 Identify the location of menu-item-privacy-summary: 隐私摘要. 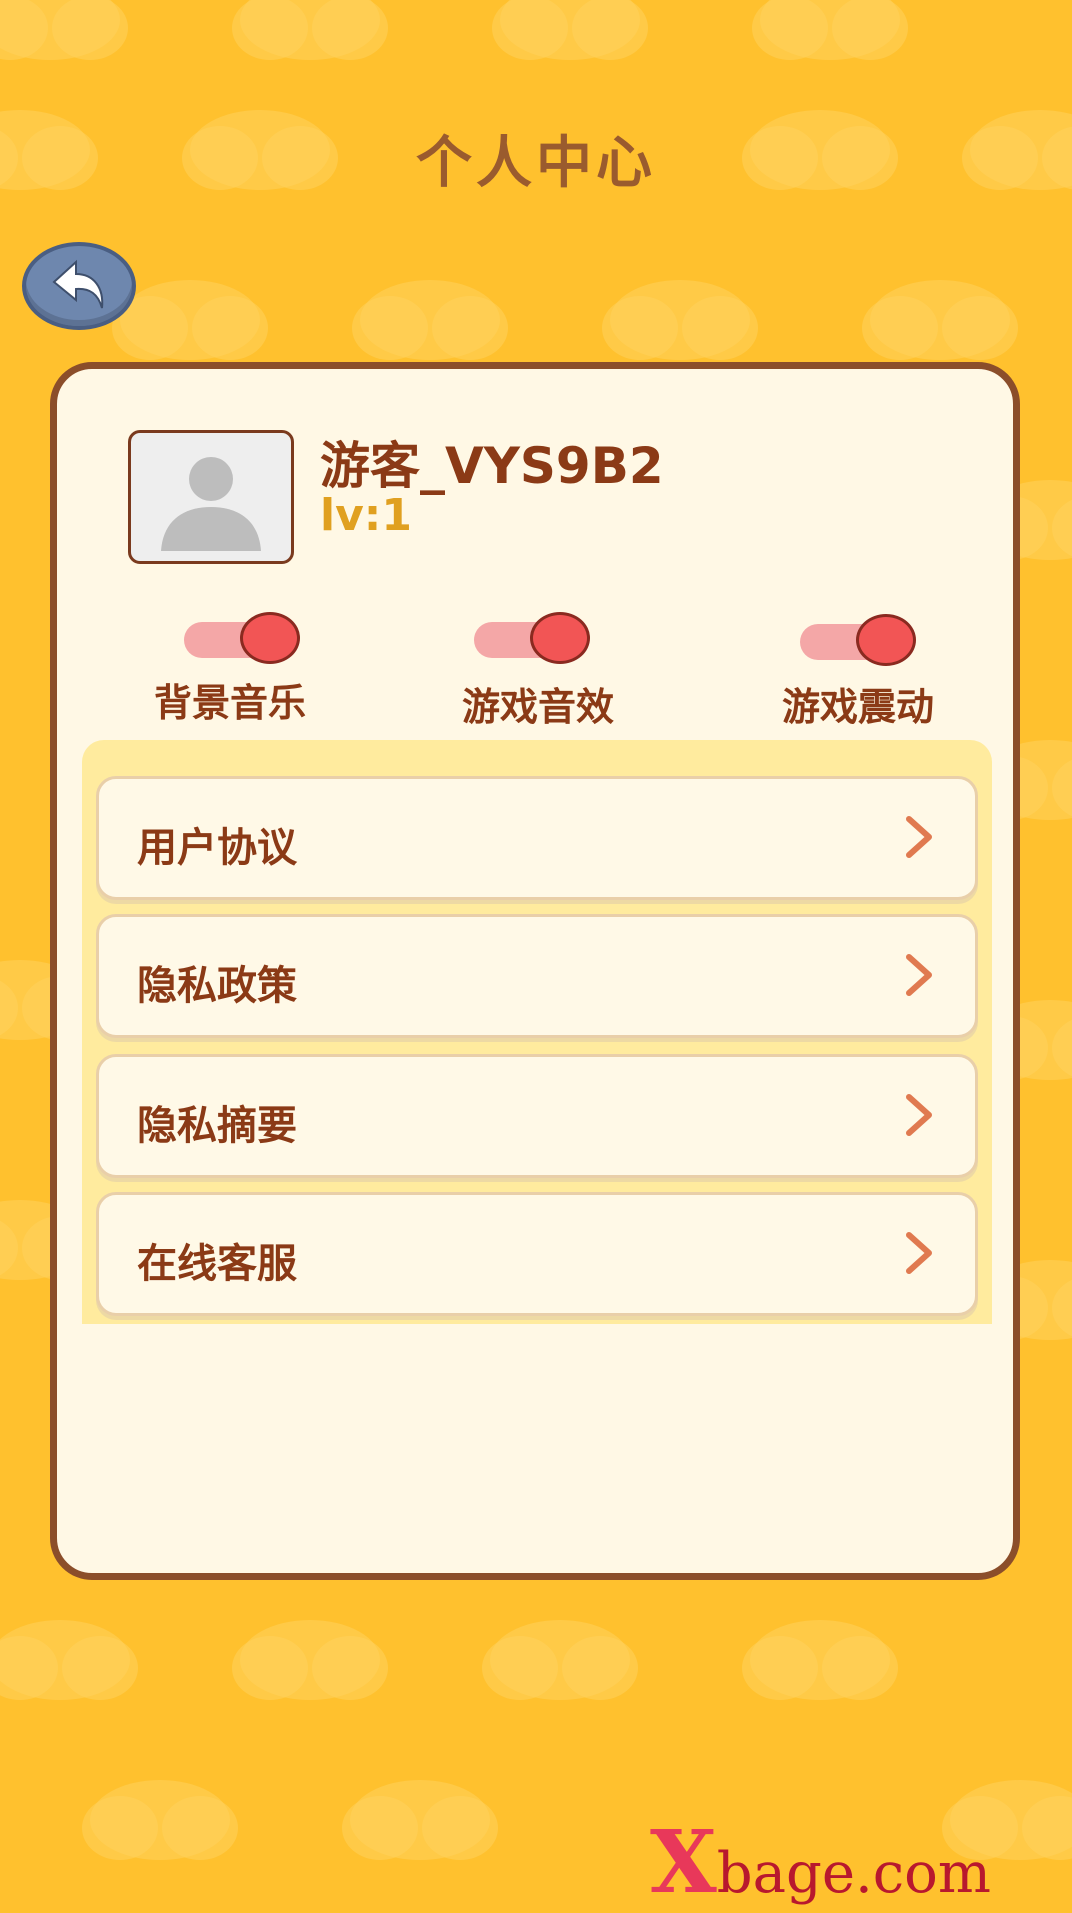
(537, 1116).